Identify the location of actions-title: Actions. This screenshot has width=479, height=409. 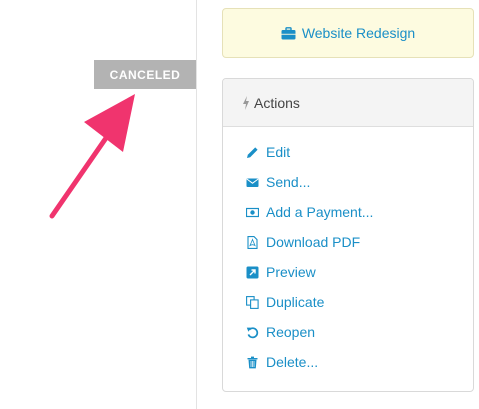
(277, 102).